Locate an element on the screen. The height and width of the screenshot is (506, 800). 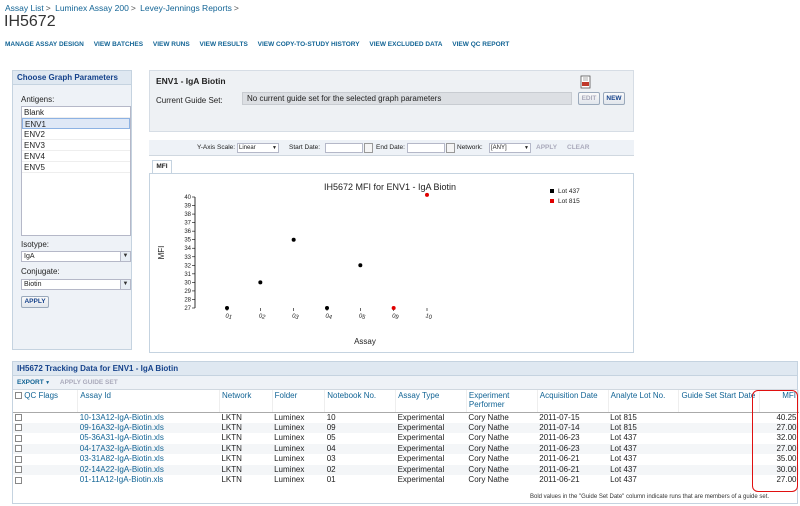
isotype-select: IgA ▼ is located at coordinates (76, 256).